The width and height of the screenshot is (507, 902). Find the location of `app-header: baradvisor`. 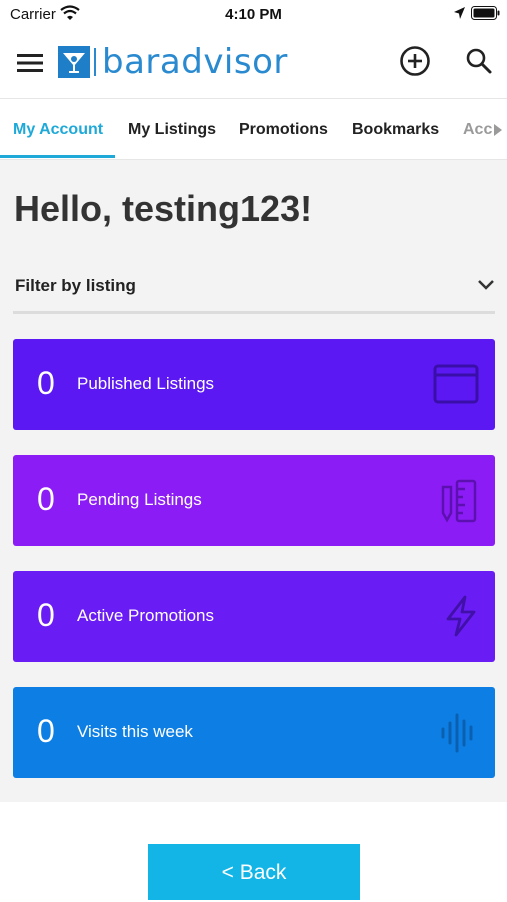

app-header: baradvisor is located at coordinates (253, 63).